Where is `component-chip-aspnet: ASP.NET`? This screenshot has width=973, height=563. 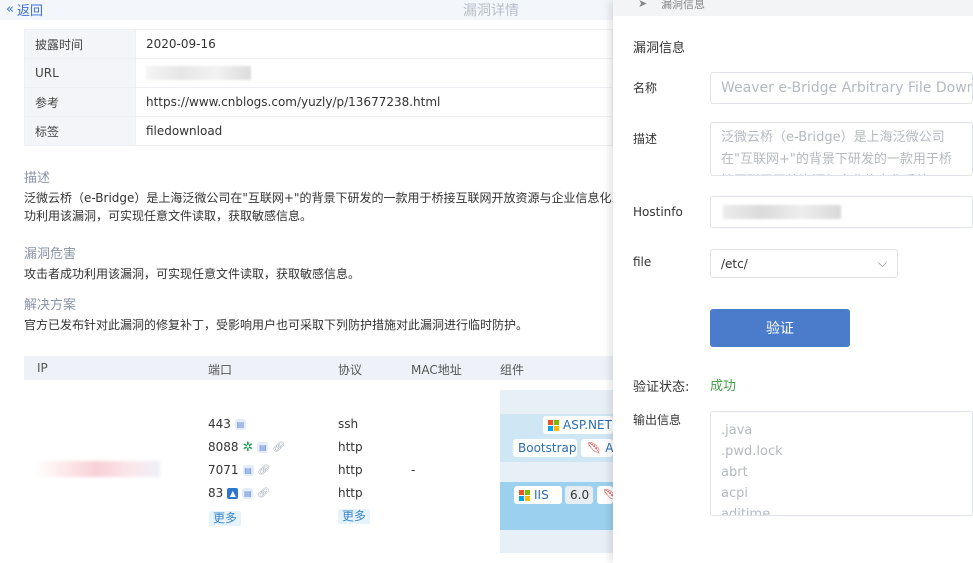
component-chip-aspnet: ASP.NET is located at coordinates (578, 425).